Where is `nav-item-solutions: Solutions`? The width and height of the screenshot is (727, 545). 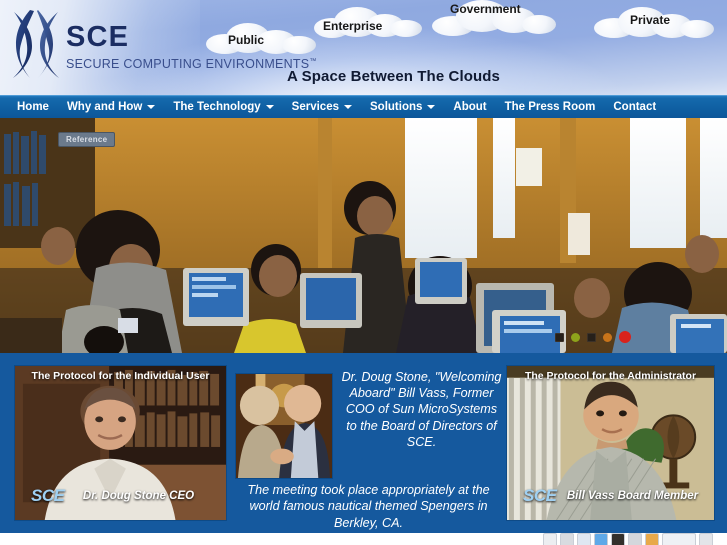 nav-item-solutions: Solutions is located at coordinates (402, 106).